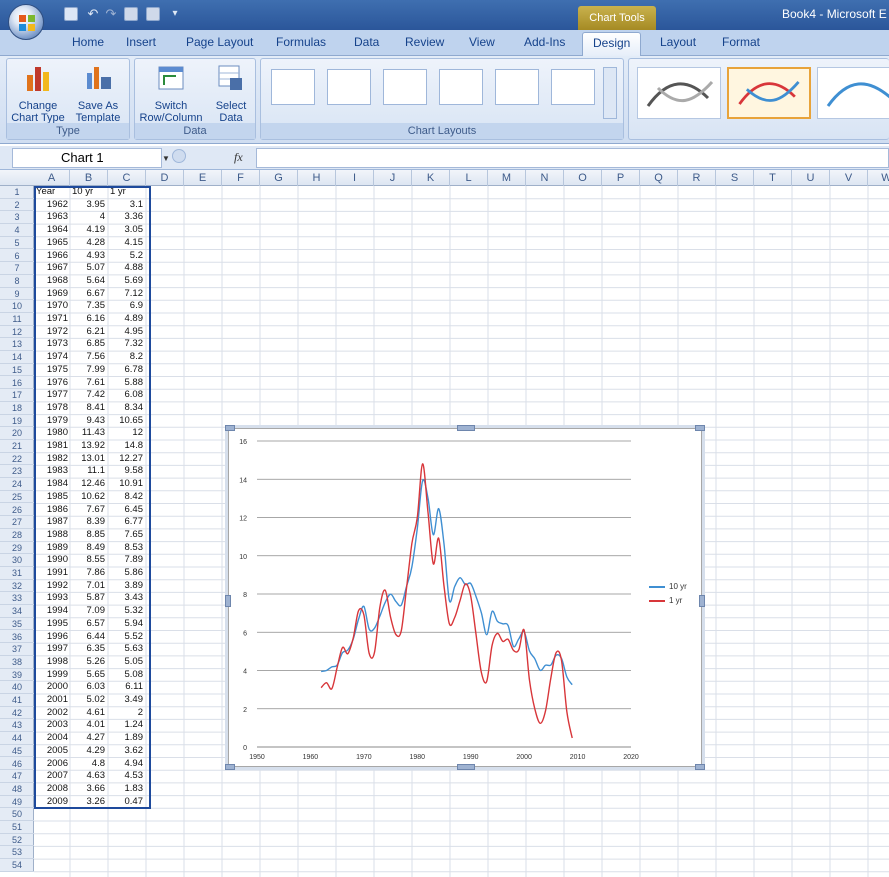  Describe the element at coordinates (89, 586) in the screenshot. I see `ten-year-cell: 7.01` at that location.